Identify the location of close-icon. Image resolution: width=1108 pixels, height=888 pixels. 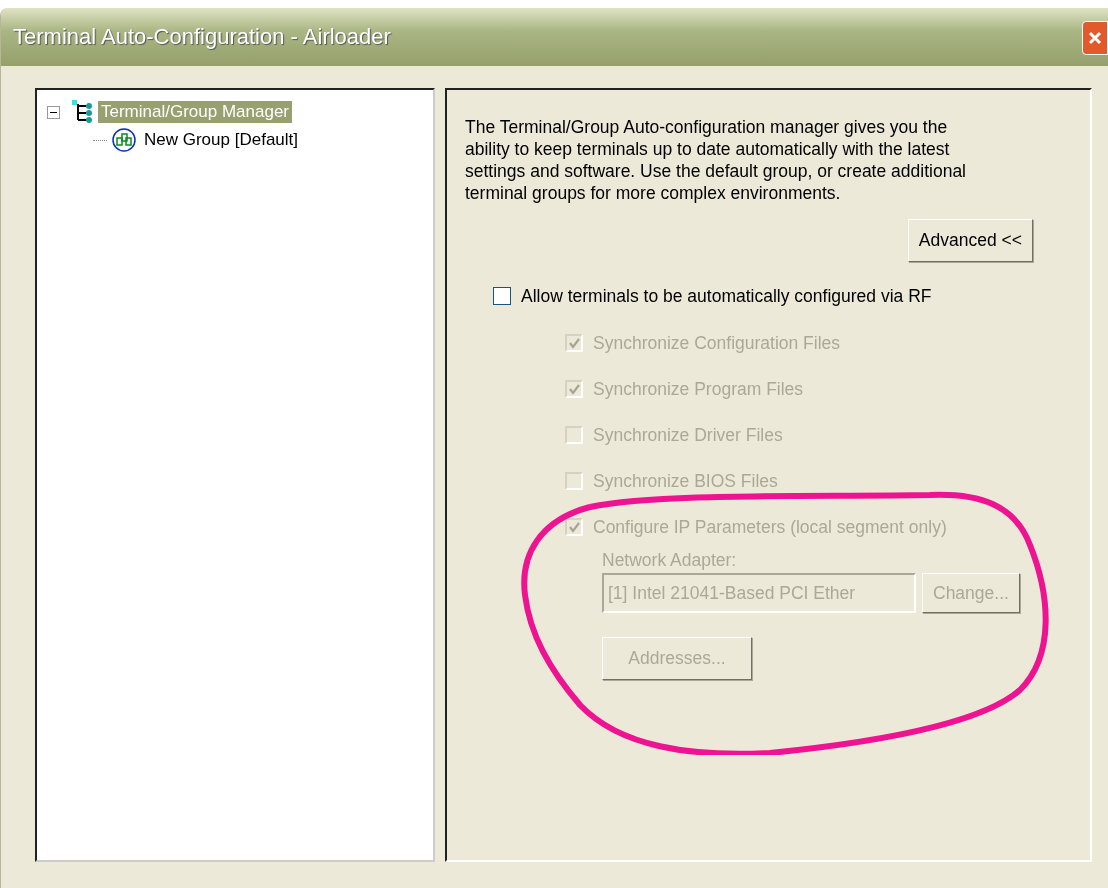
(1095, 38).